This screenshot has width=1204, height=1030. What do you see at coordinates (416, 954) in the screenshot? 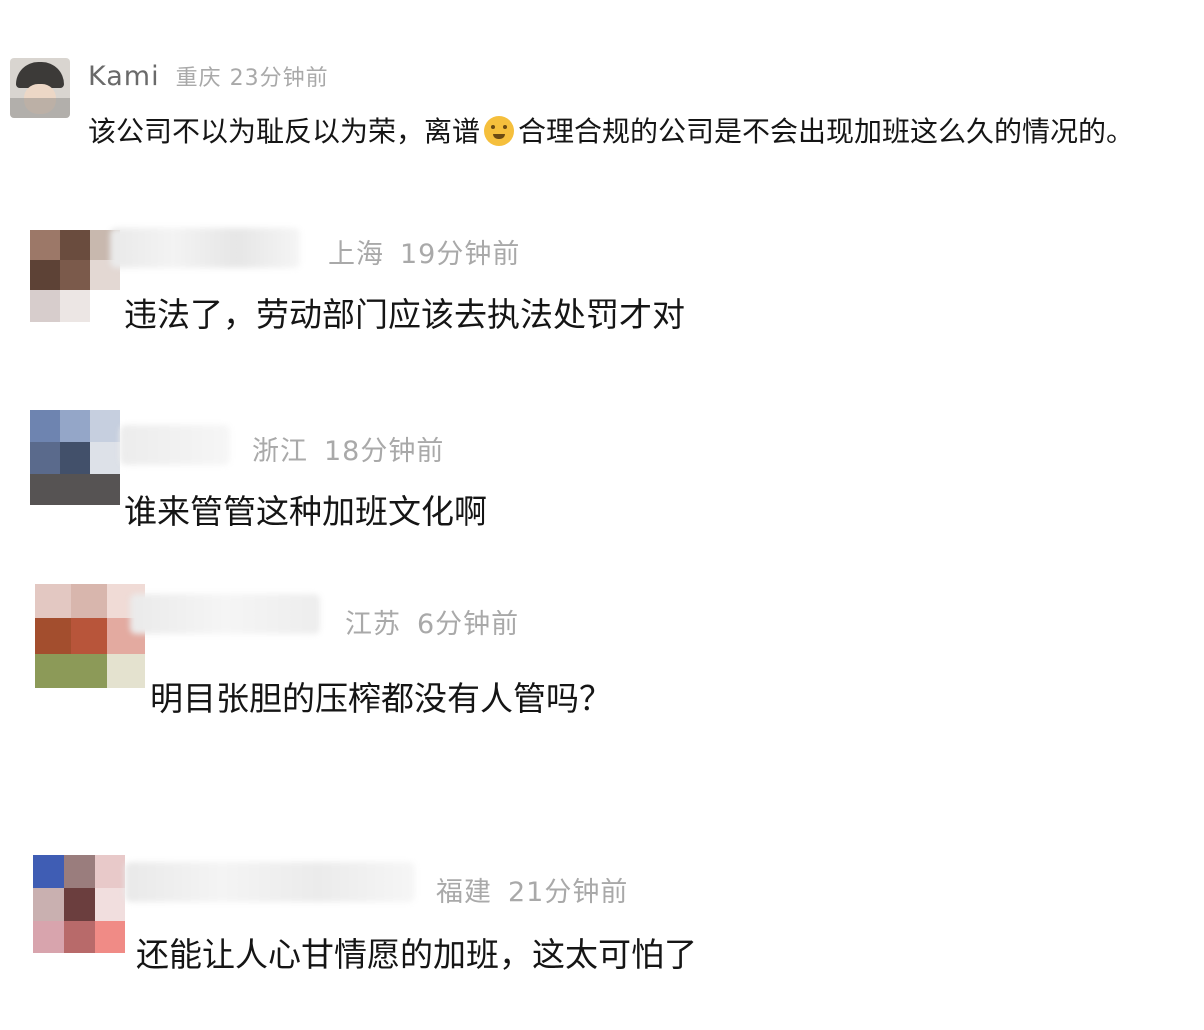
I see `comment-text: 还能让人心甘情愿的加班，这太可怕了` at bounding box center [416, 954].